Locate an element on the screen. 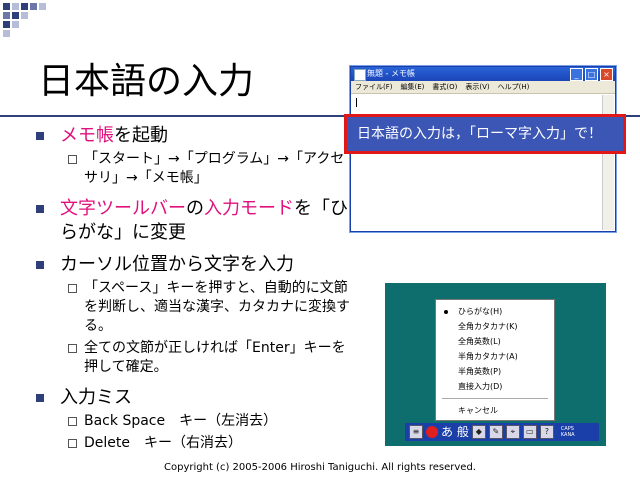 This screenshot has height=480, width=640. menu-item-hiragana: ひらがな(H) is located at coordinates (495, 311).